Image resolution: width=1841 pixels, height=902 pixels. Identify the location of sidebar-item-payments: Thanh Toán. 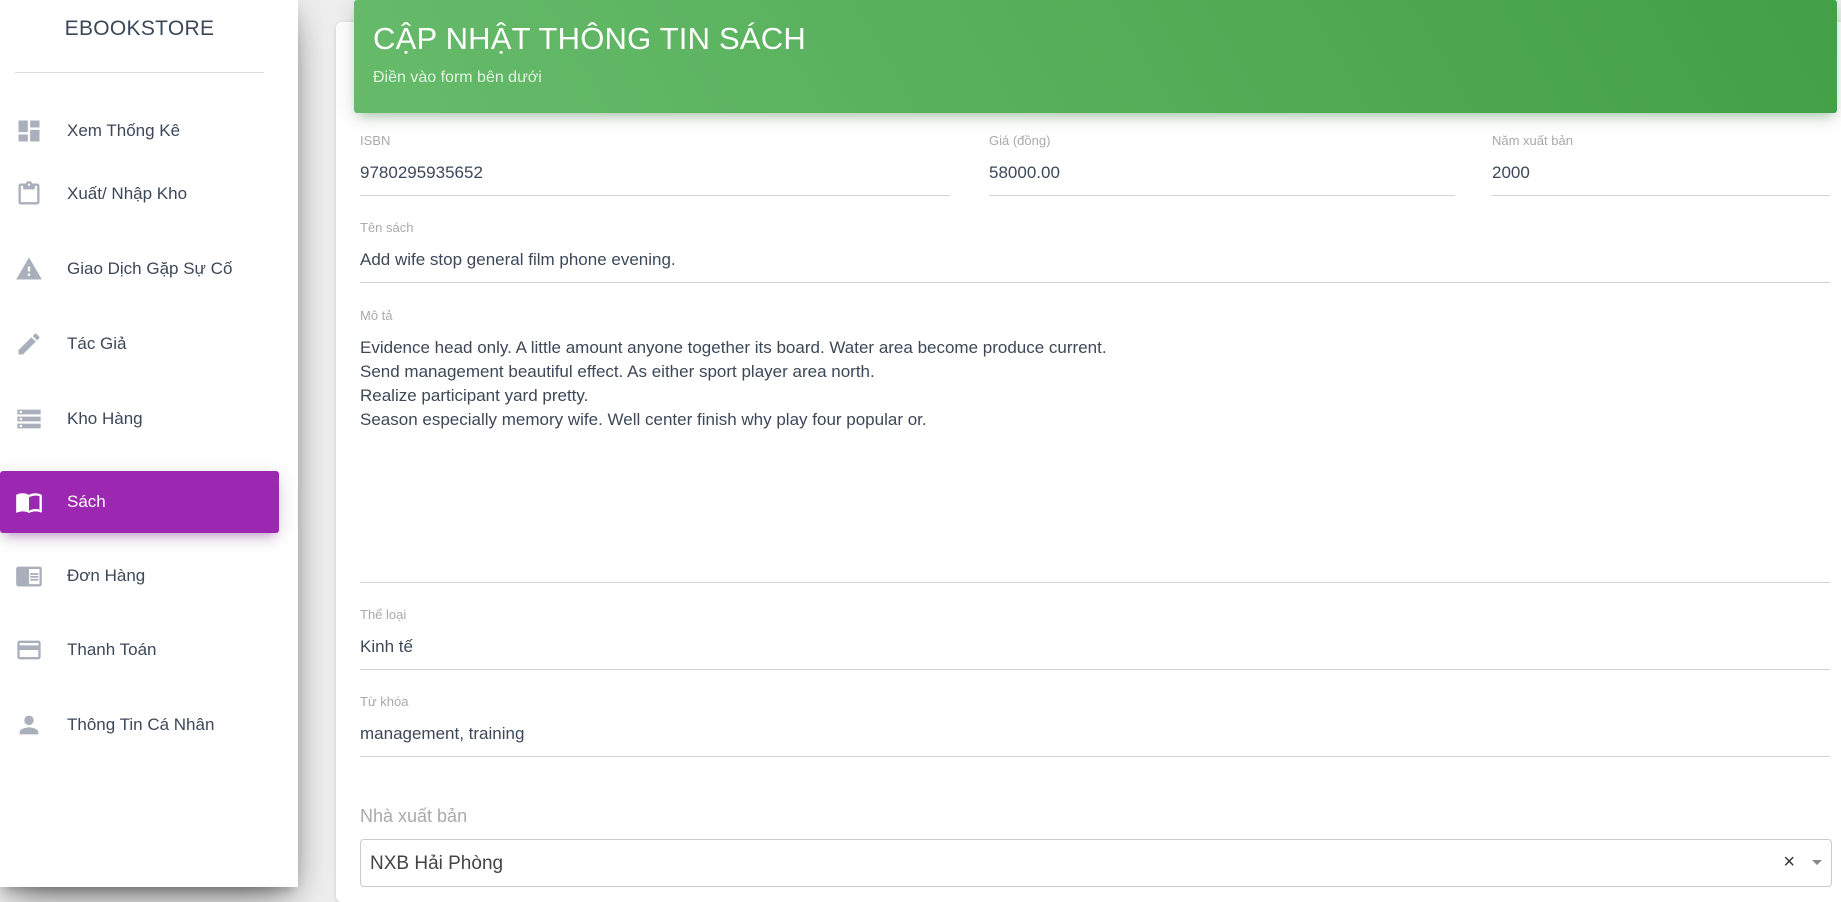
(139, 650).